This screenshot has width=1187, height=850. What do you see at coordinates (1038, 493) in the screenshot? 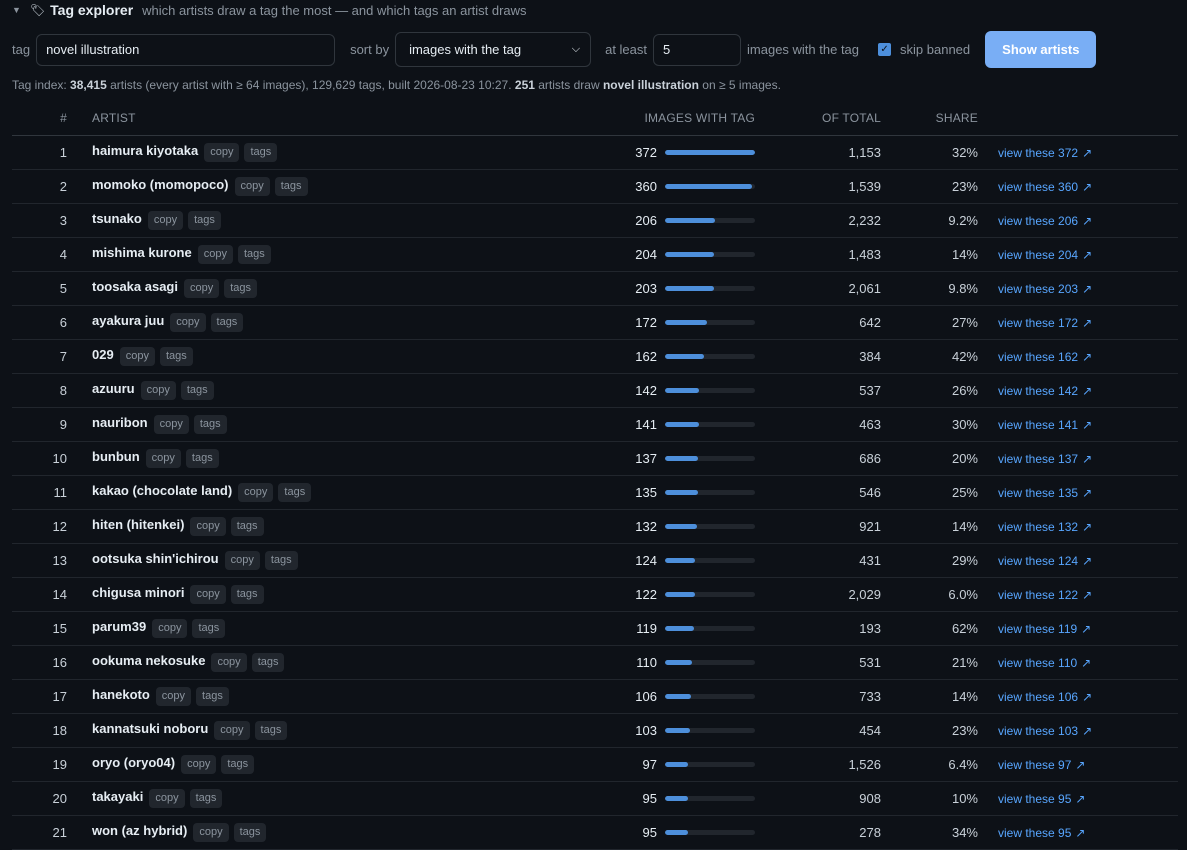
I see `view-link: view these 135` at bounding box center [1038, 493].